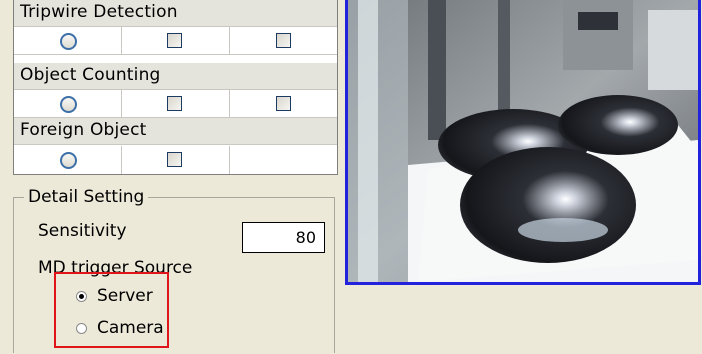  I want to click on radio-unchecked-icon, so click(81, 328).